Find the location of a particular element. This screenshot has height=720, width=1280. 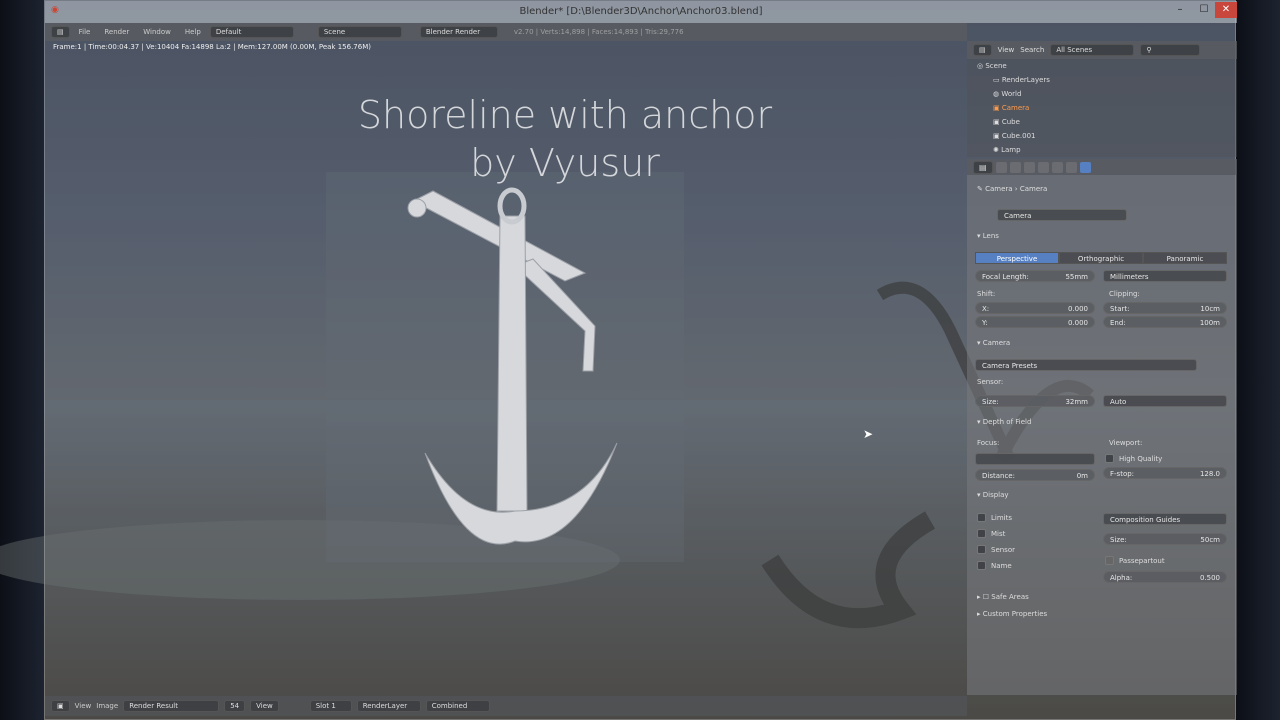

sensor-fit-selector: Auto is located at coordinates (1165, 401).